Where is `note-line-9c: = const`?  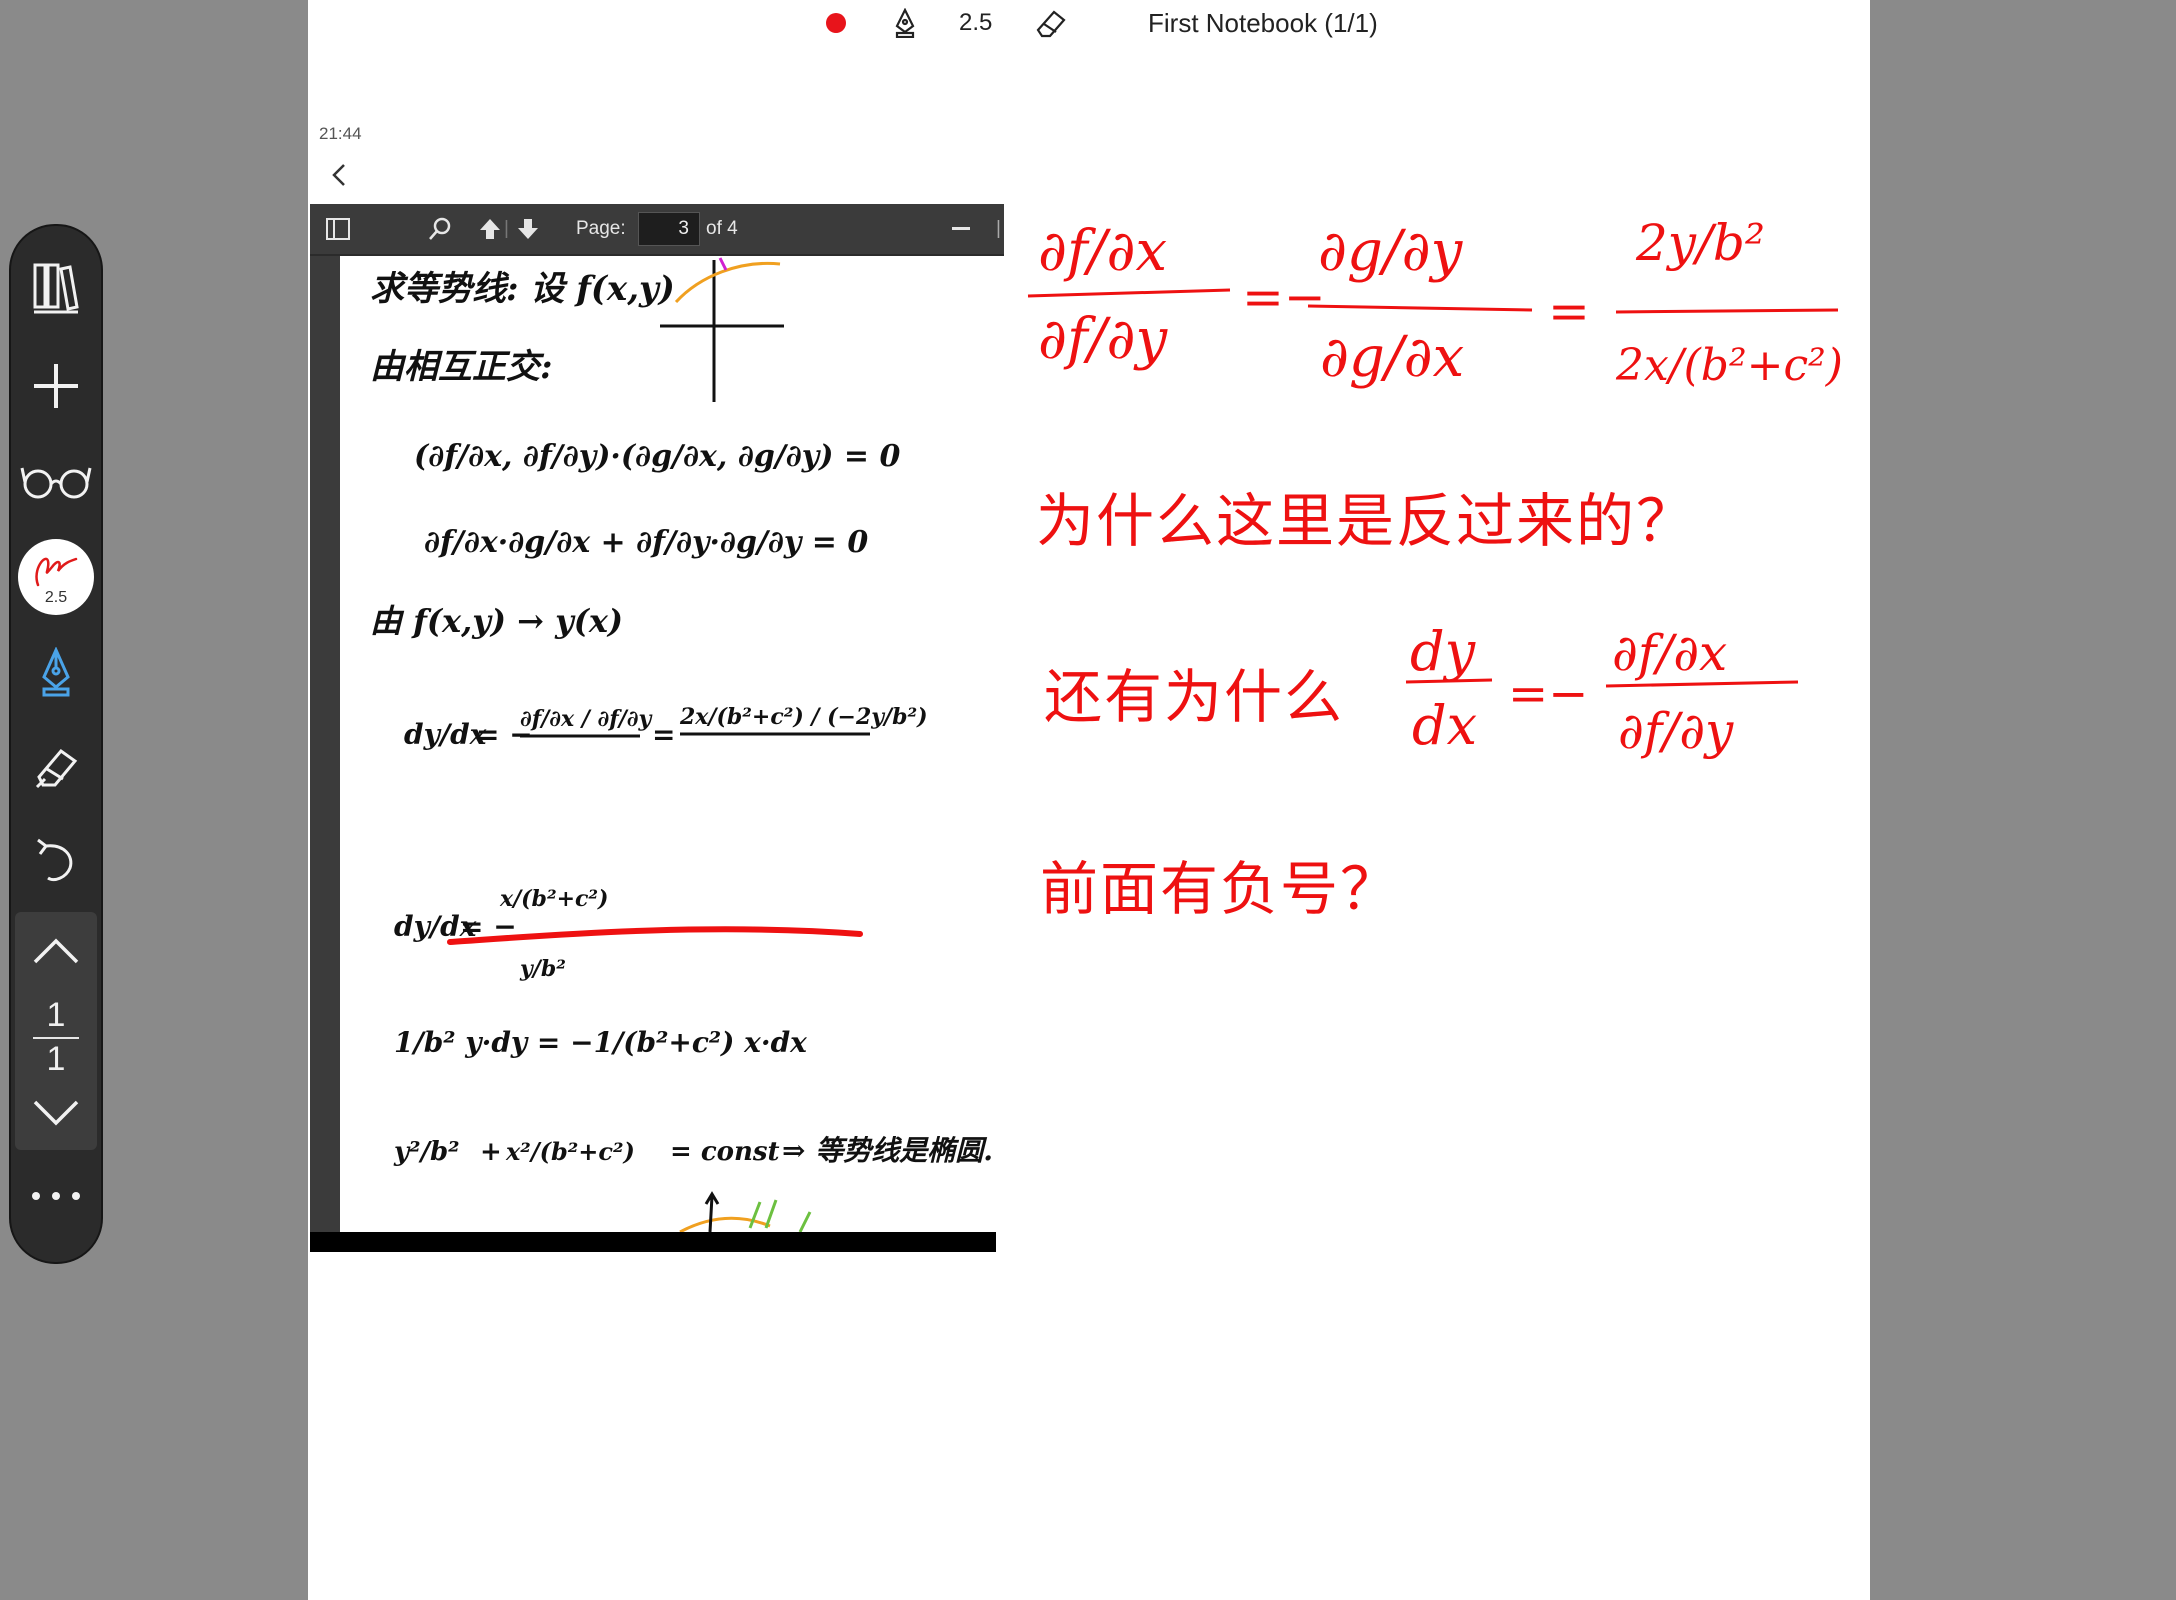 note-line-9c: = const is located at coordinates (725, 1152).